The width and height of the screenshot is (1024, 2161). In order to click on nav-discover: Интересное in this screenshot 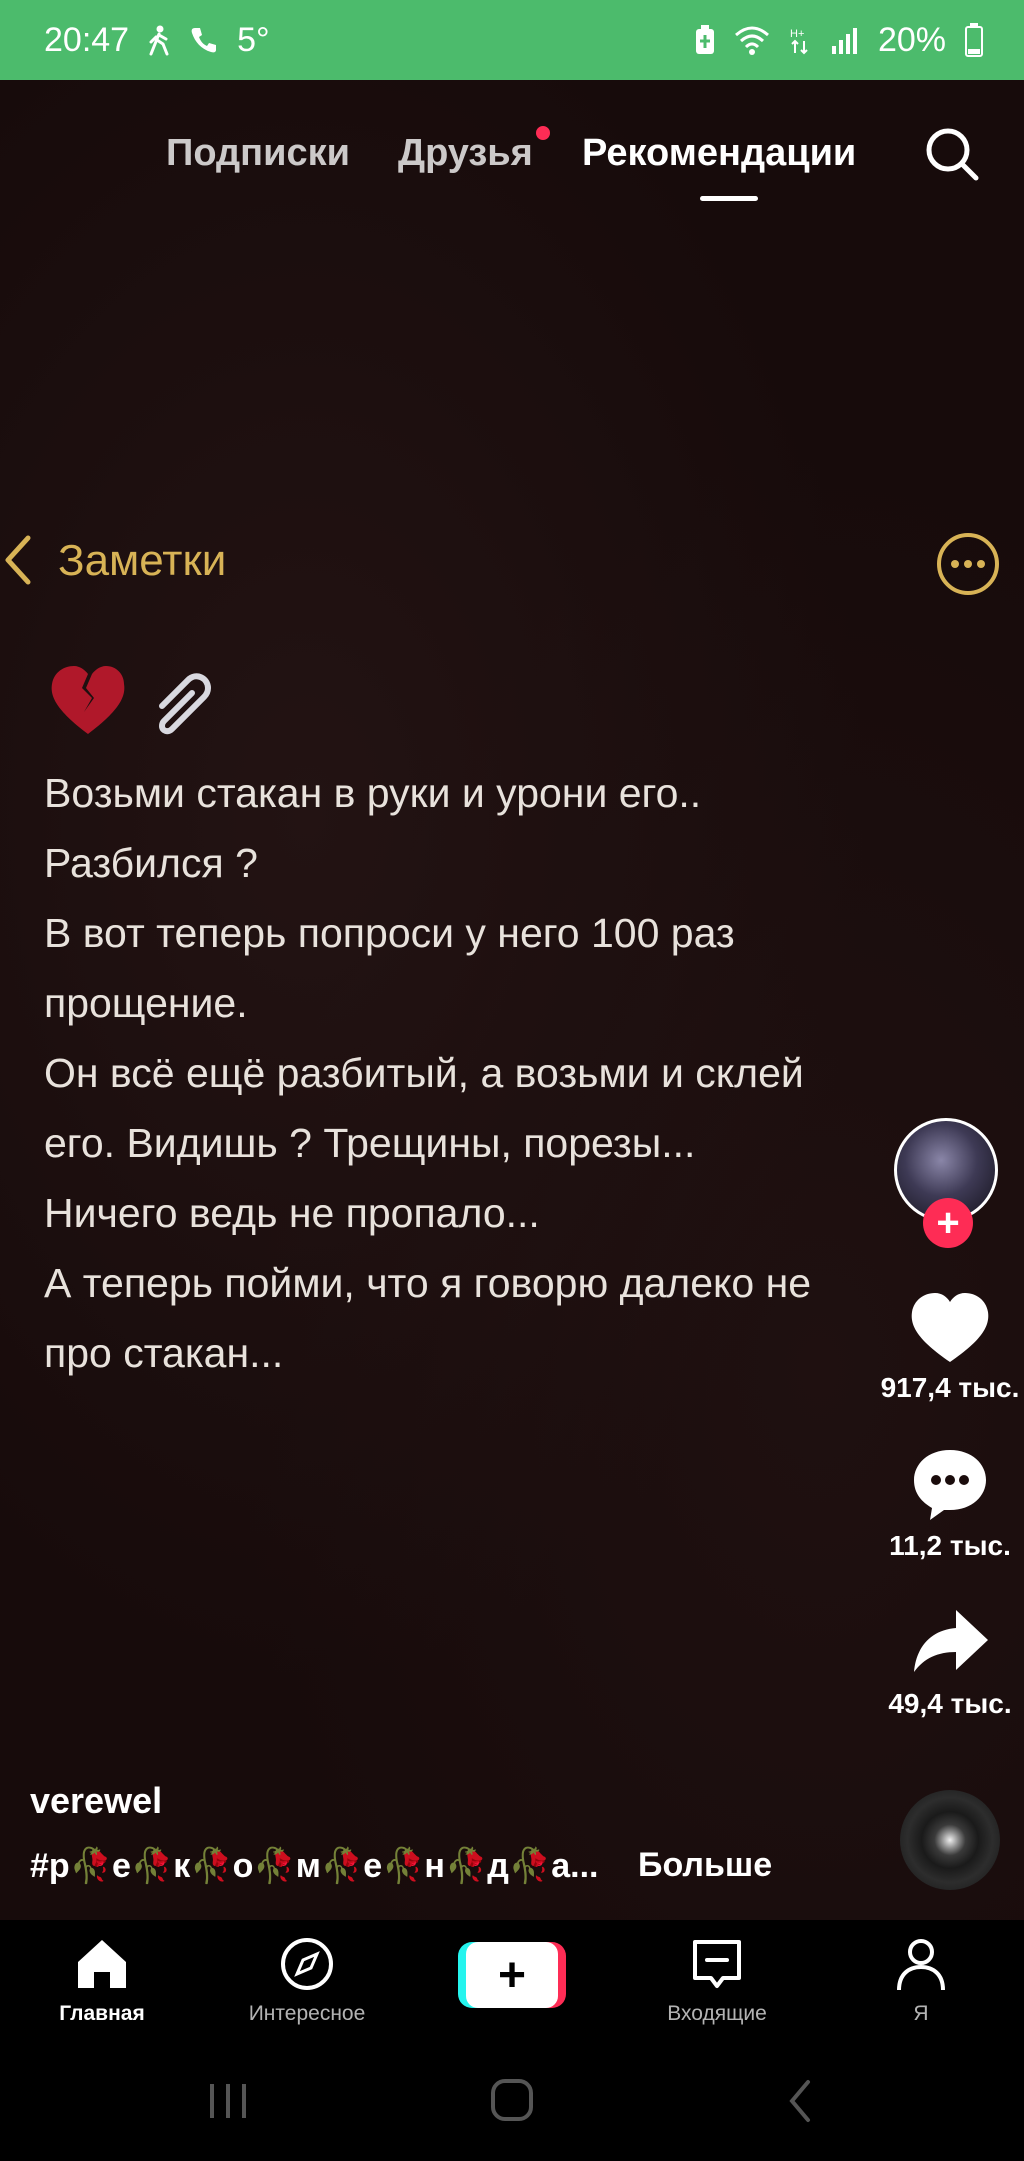, I will do `click(307, 1978)`.